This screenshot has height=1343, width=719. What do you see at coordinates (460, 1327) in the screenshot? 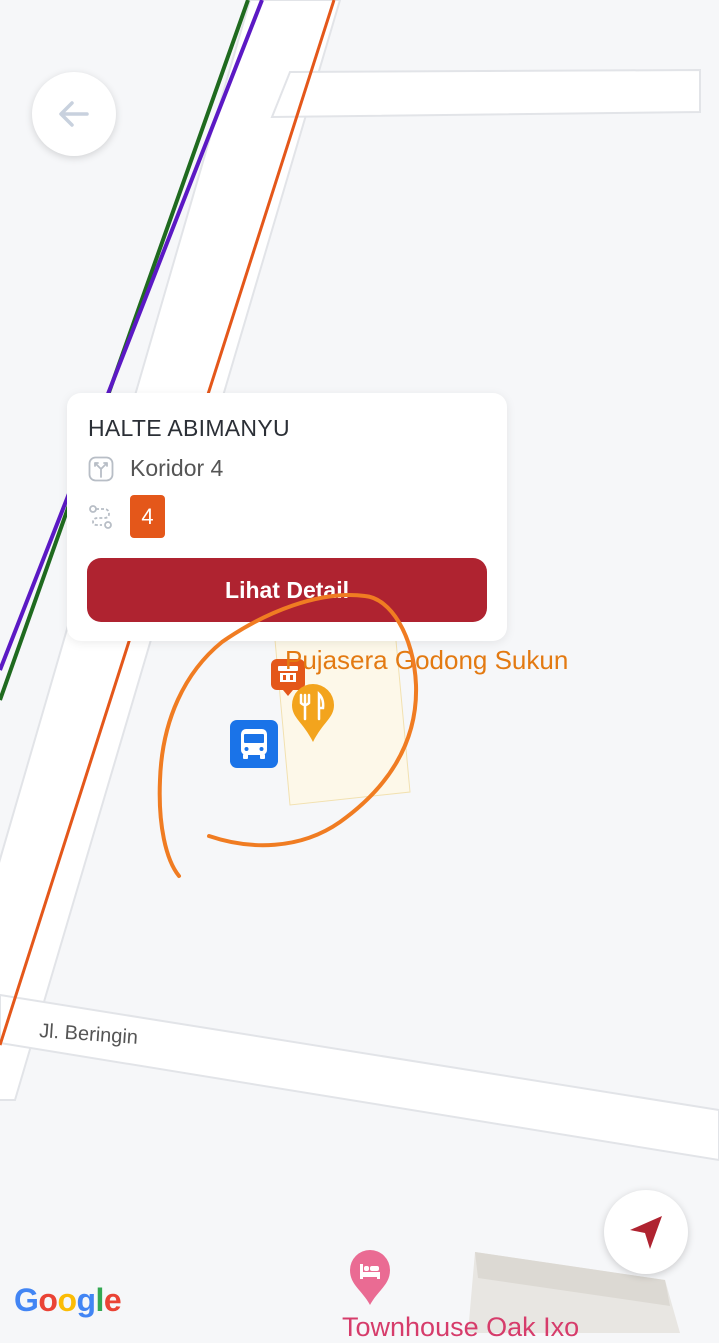
I see `bottom-poi-label: Townhouse Oak Ixo` at bounding box center [460, 1327].